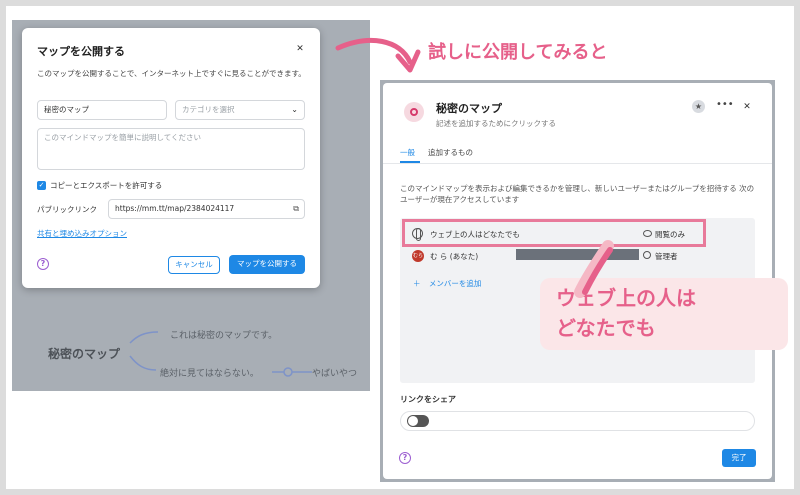 The image size is (800, 495). I want to click on category-select: カテゴリを選択 ⌄, so click(240, 110).